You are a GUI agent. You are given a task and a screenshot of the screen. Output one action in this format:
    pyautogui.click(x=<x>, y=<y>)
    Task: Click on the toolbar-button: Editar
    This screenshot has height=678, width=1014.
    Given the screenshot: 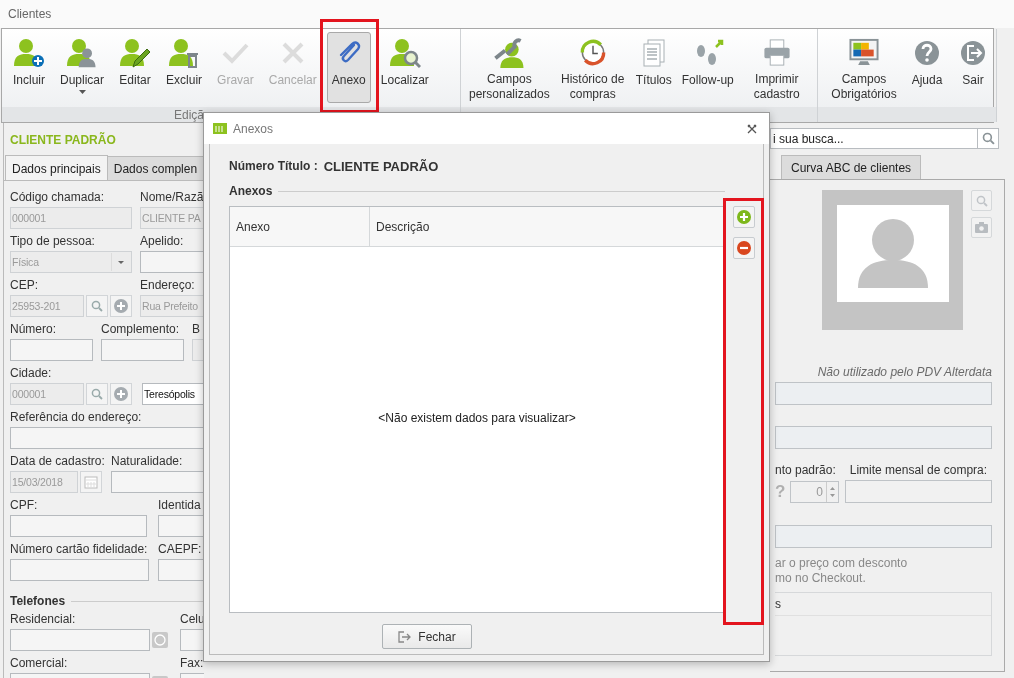 What is the action you would take?
    pyautogui.click(x=135, y=67)
    